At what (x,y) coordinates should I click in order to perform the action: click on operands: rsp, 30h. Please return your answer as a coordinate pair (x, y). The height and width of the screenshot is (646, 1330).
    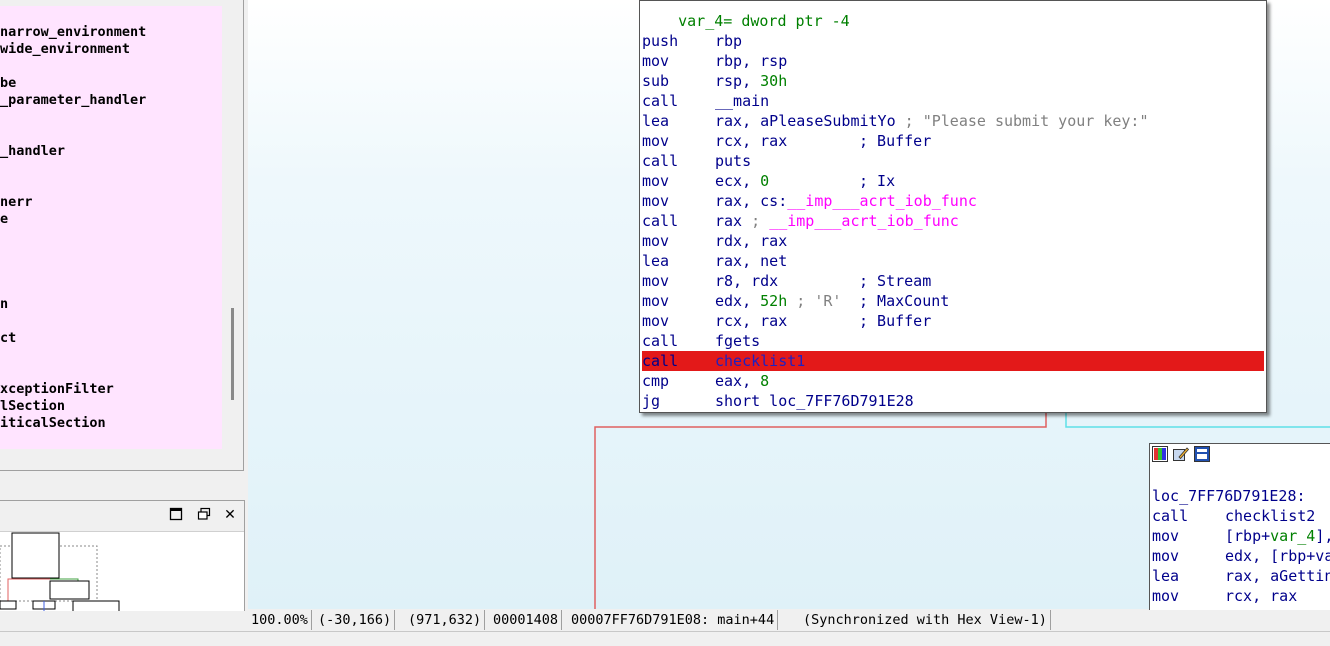
    Looking at the image, I should click on (751, 81).